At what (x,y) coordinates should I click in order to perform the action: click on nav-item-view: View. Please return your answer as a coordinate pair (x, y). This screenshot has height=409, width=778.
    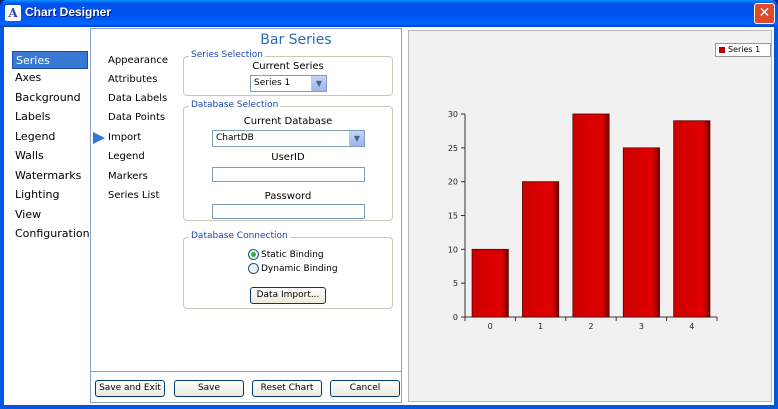
    Looking at the image, I should click on (50, 215).